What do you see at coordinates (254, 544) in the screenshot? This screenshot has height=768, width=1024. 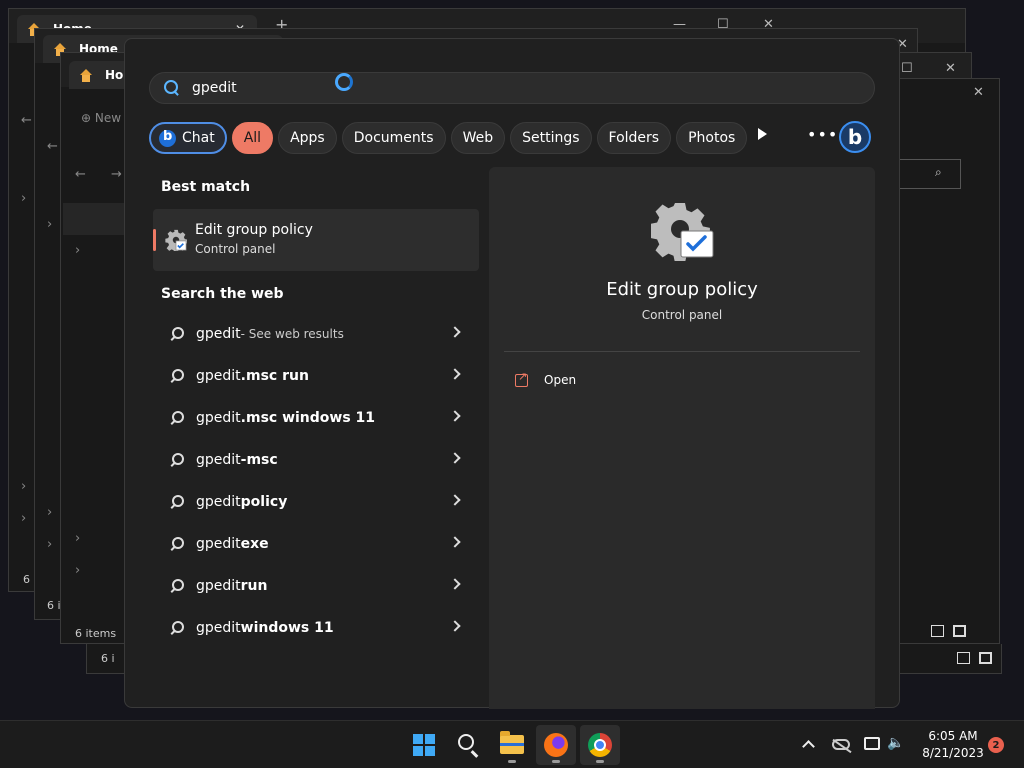 I see `web-result-suffix: exe` at bounding box center [254, 544].